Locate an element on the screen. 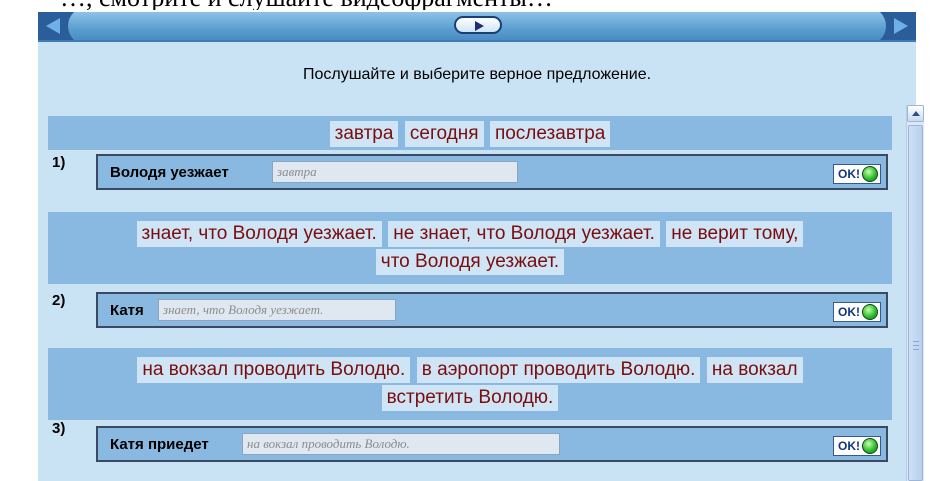 This screenshot has width=936, height=481. scroll-up-arrow-icon is located at coordinates (915, 113).